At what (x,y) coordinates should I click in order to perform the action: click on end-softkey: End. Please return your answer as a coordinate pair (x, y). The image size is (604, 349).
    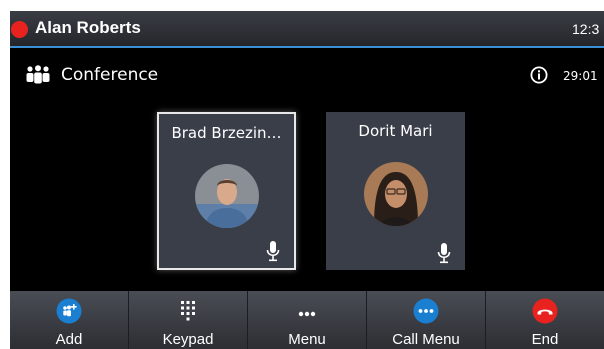
    Looking at the image, I should click on (545, 320).